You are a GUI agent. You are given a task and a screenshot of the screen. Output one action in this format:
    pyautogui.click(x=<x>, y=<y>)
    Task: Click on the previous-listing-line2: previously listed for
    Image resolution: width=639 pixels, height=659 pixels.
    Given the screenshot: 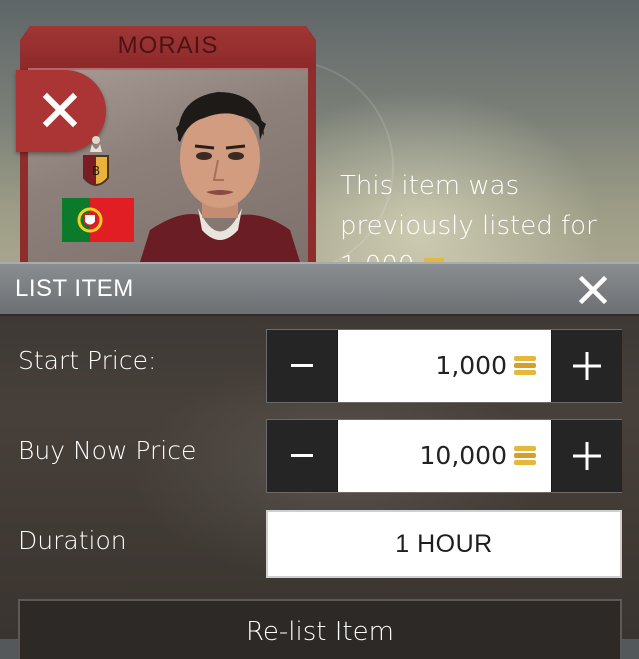 What is the action you would take?
    pyautogui.click(x=468, y=226)
    